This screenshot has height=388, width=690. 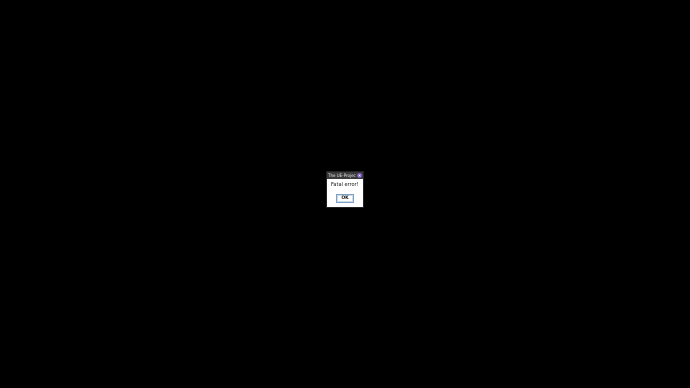 What do you see at coordinates (345, 185) in the screenshot?
I see `error-message: Fatal error!` at bounding box center [345, 185].